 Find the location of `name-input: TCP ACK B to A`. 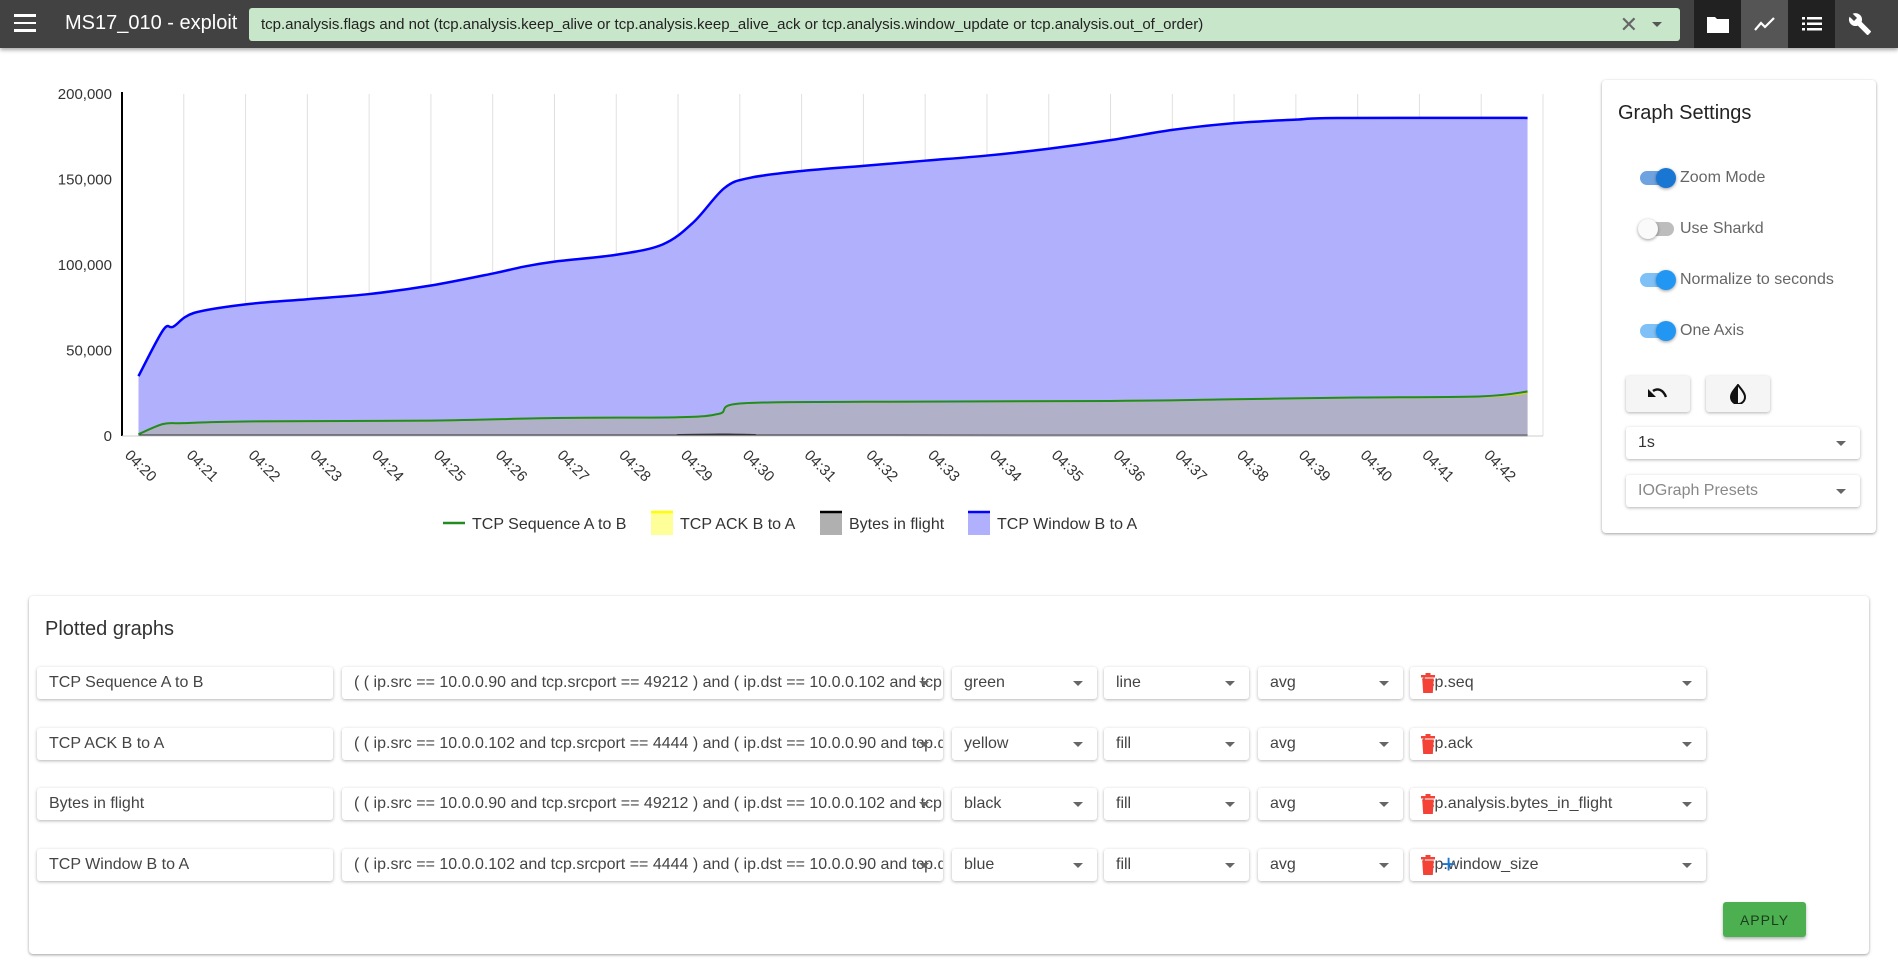

name-input: TCP ACK B to A is located at coordinates (185, 743).